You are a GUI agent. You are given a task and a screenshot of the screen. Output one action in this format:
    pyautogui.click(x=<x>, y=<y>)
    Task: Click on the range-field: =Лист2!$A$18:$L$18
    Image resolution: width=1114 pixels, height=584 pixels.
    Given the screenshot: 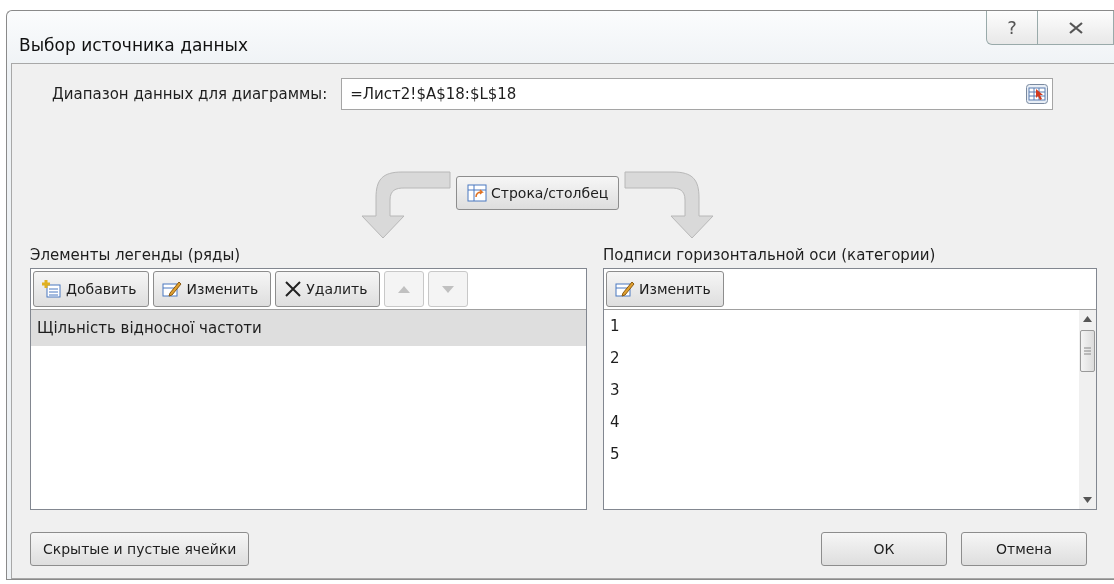 What is the action you would take?
    pyautogui.click(x=697, y=94)
    